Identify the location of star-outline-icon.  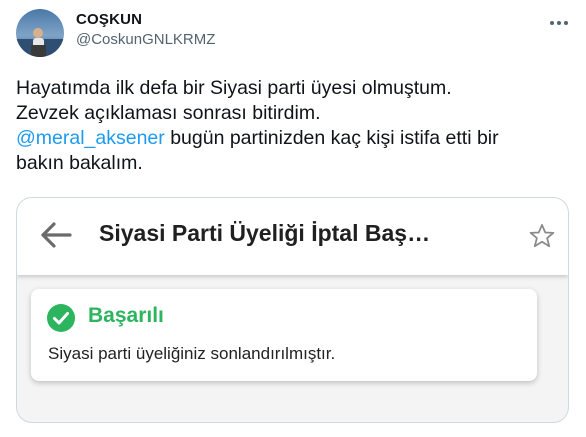
(542, 236).